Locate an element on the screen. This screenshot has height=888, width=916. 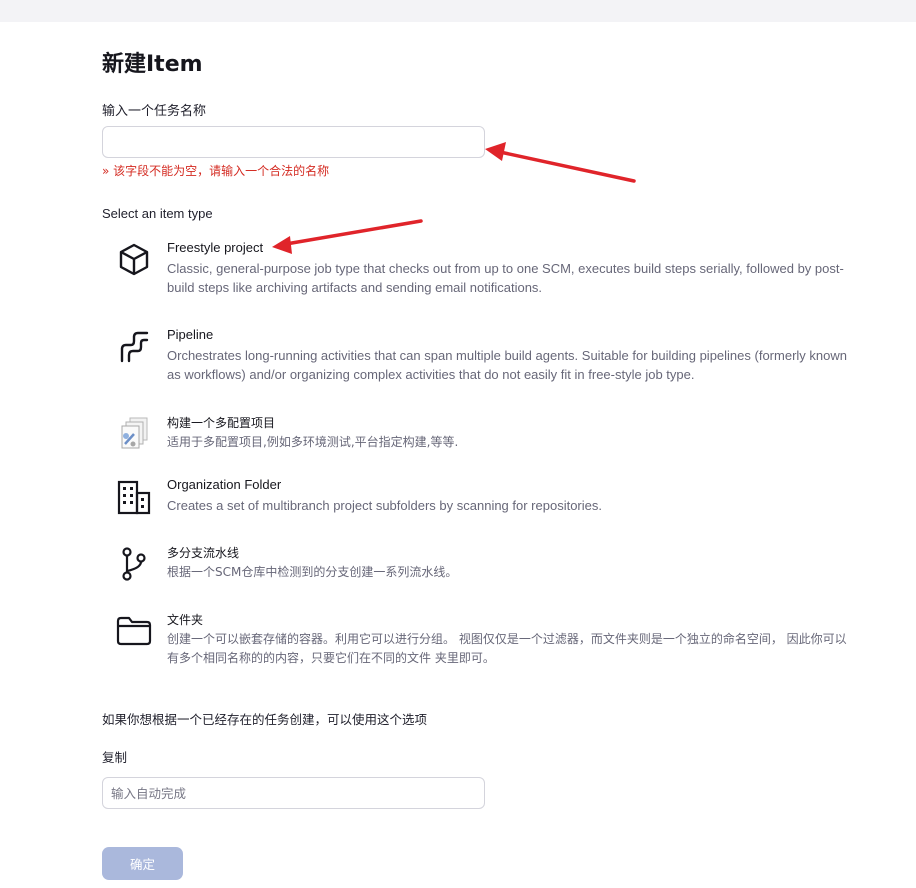
item-type-description: 适用于多配置项目,例如多环境测试,平台指定构建,等等. is located at coordinates (313, 442).